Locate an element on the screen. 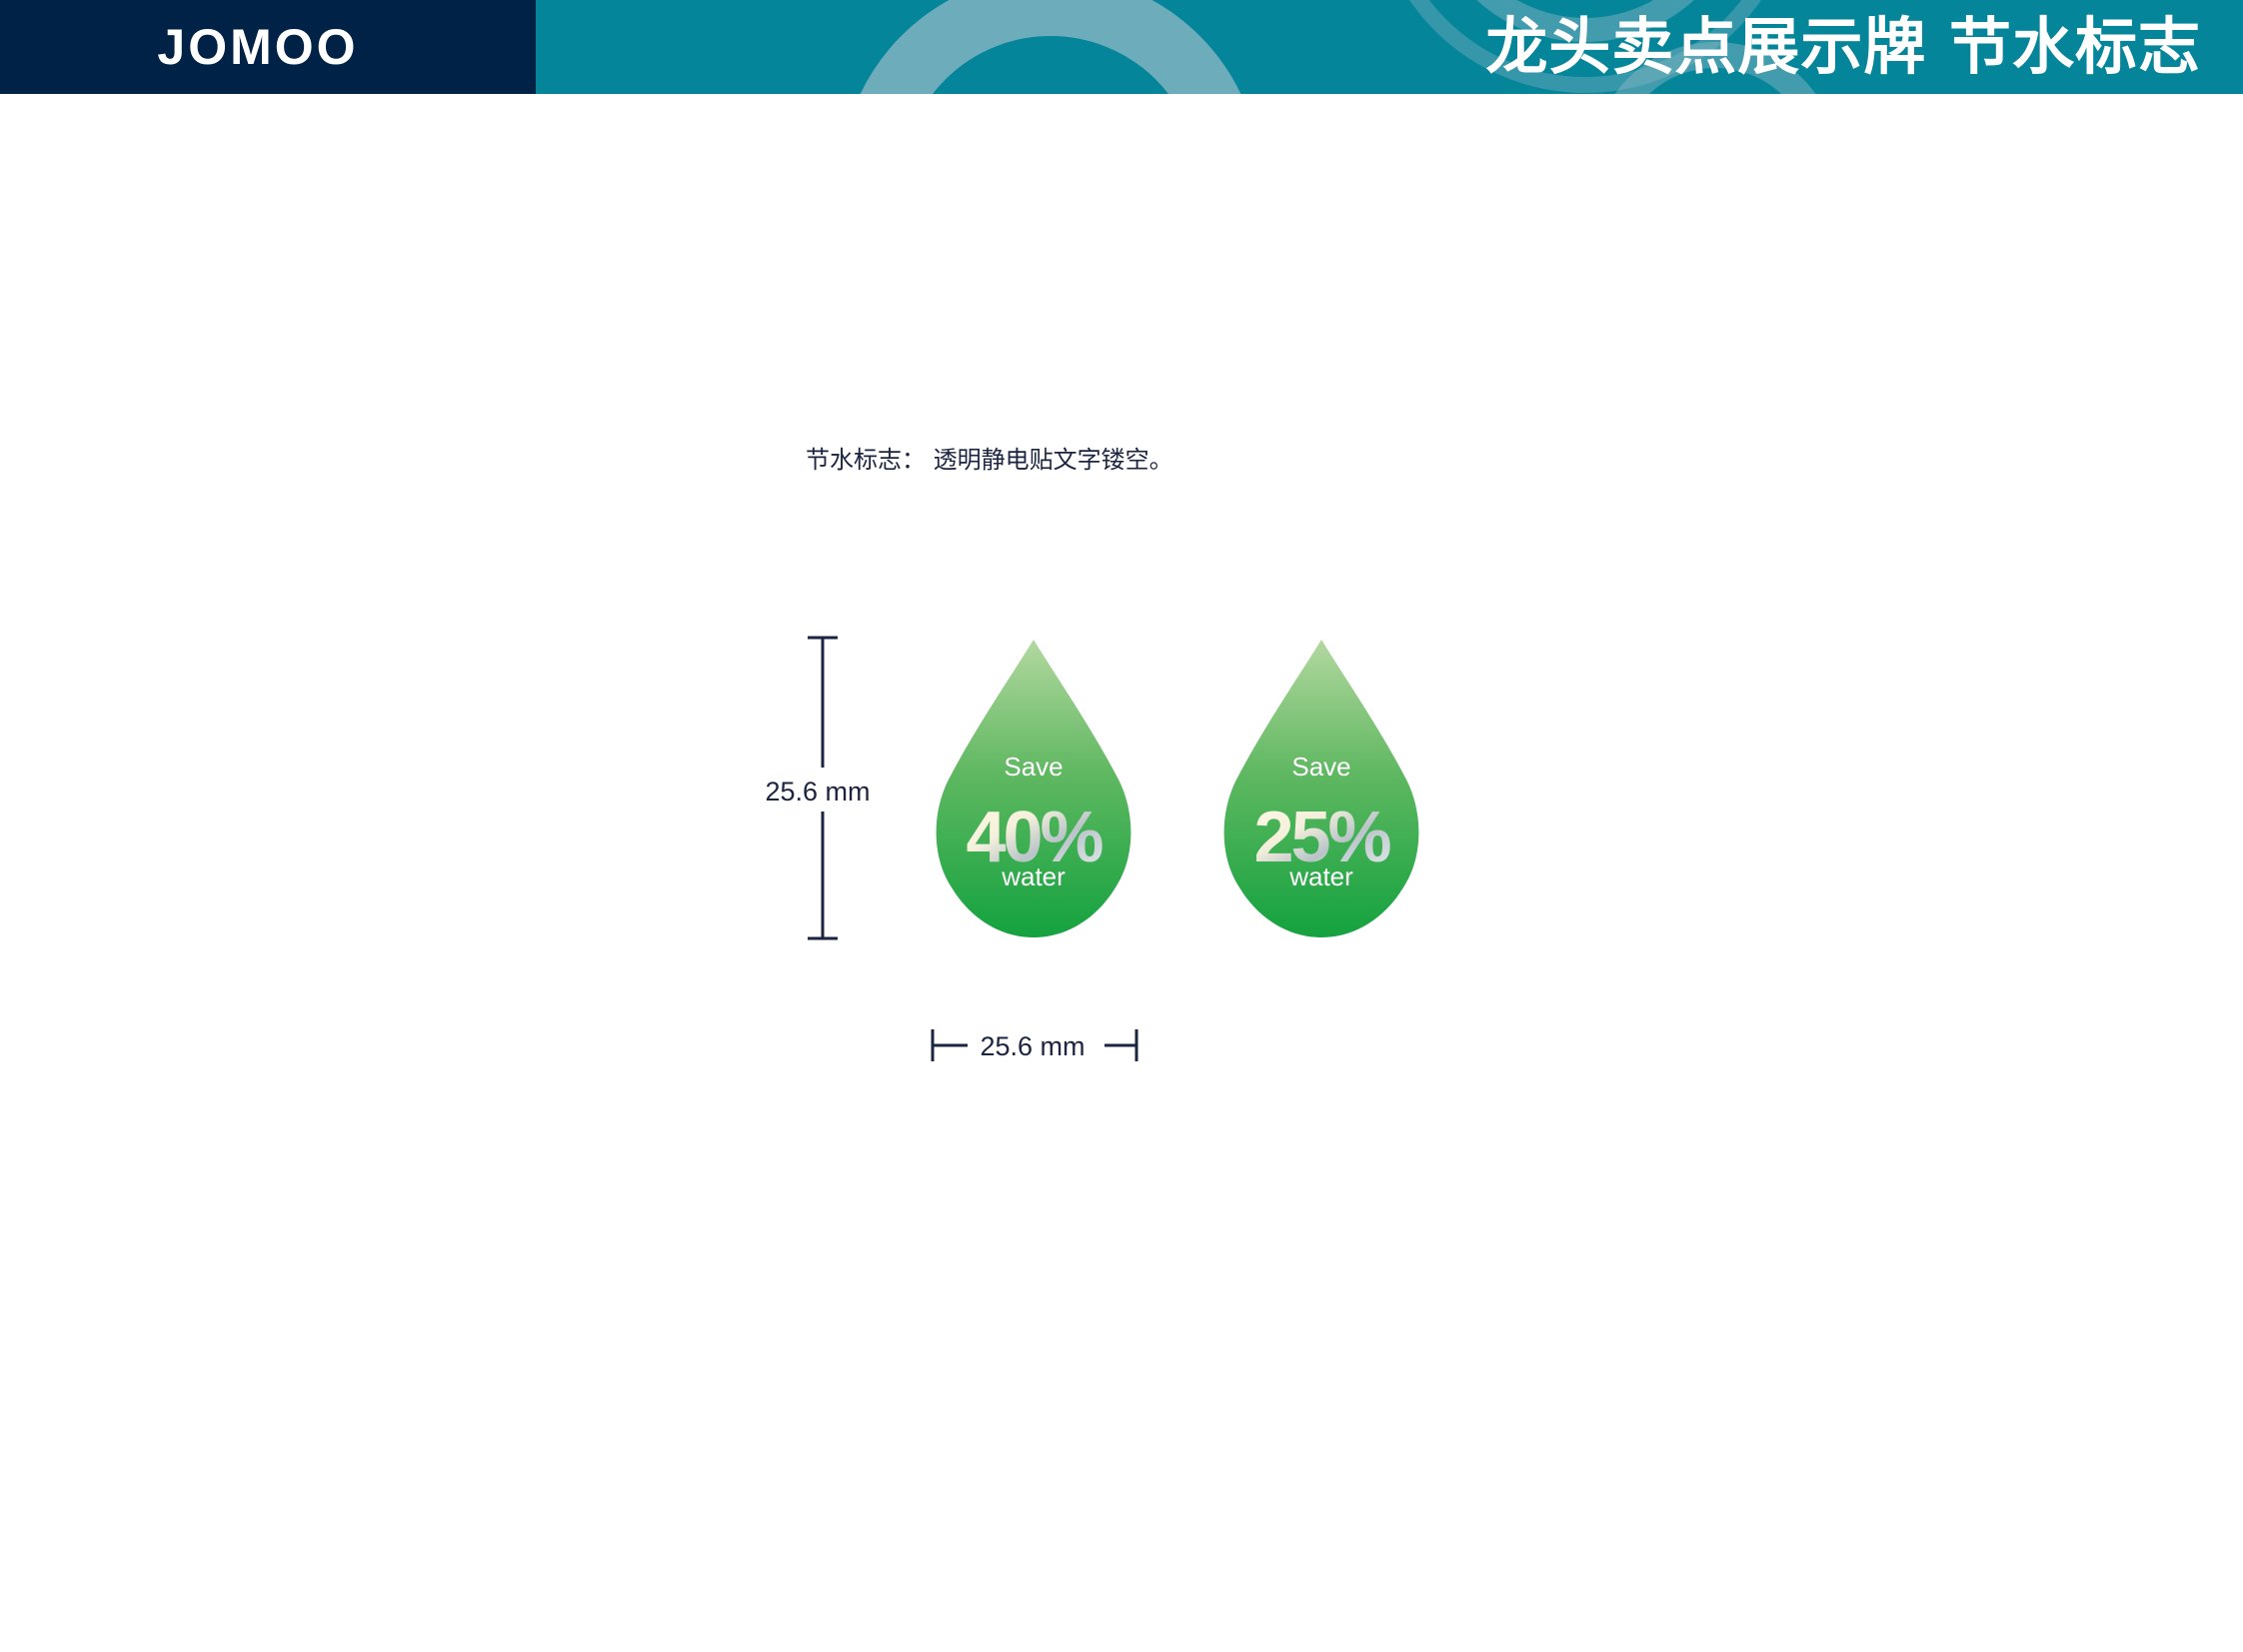  logo-block: JOMOO is located at coordinates (268, 47).